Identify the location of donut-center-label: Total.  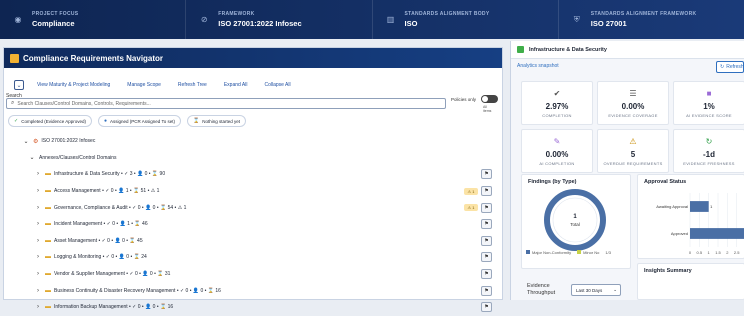
(575, 224).